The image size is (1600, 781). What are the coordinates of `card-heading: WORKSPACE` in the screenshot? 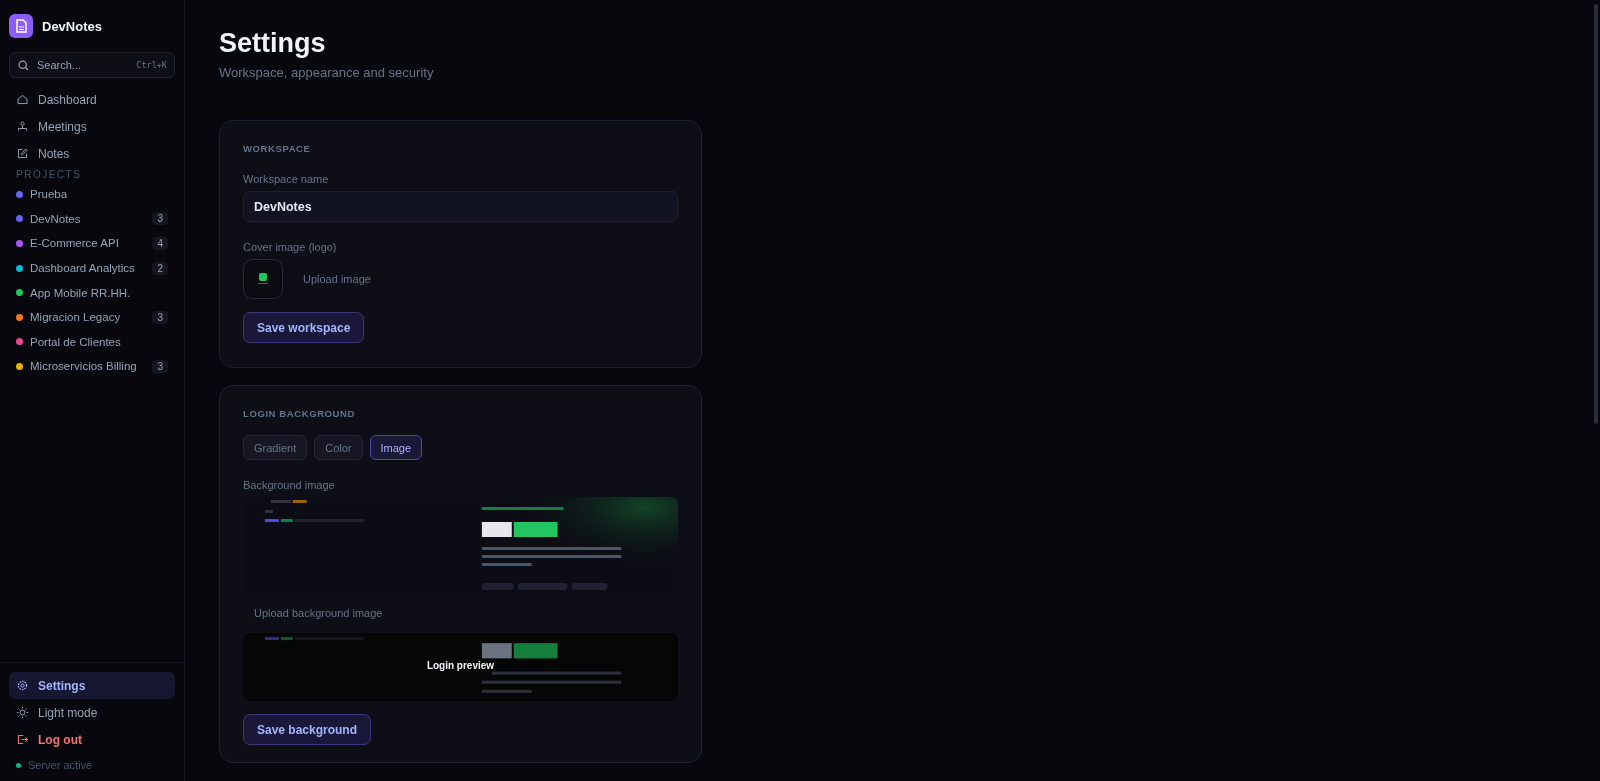 It's located at (277, 148).